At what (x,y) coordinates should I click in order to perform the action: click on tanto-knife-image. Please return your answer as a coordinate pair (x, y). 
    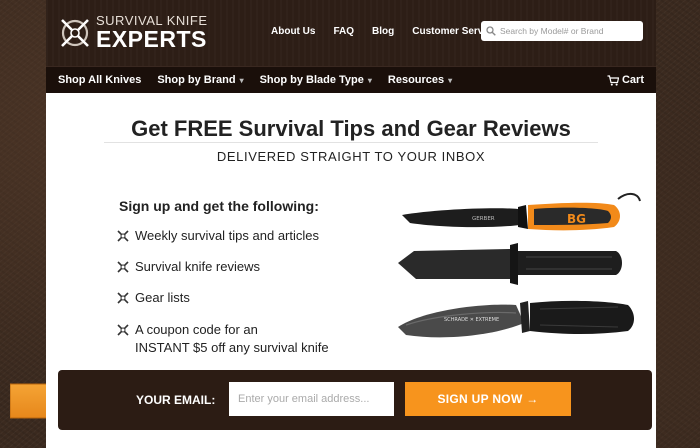
    Looking at the image, I should click on (510, 264).